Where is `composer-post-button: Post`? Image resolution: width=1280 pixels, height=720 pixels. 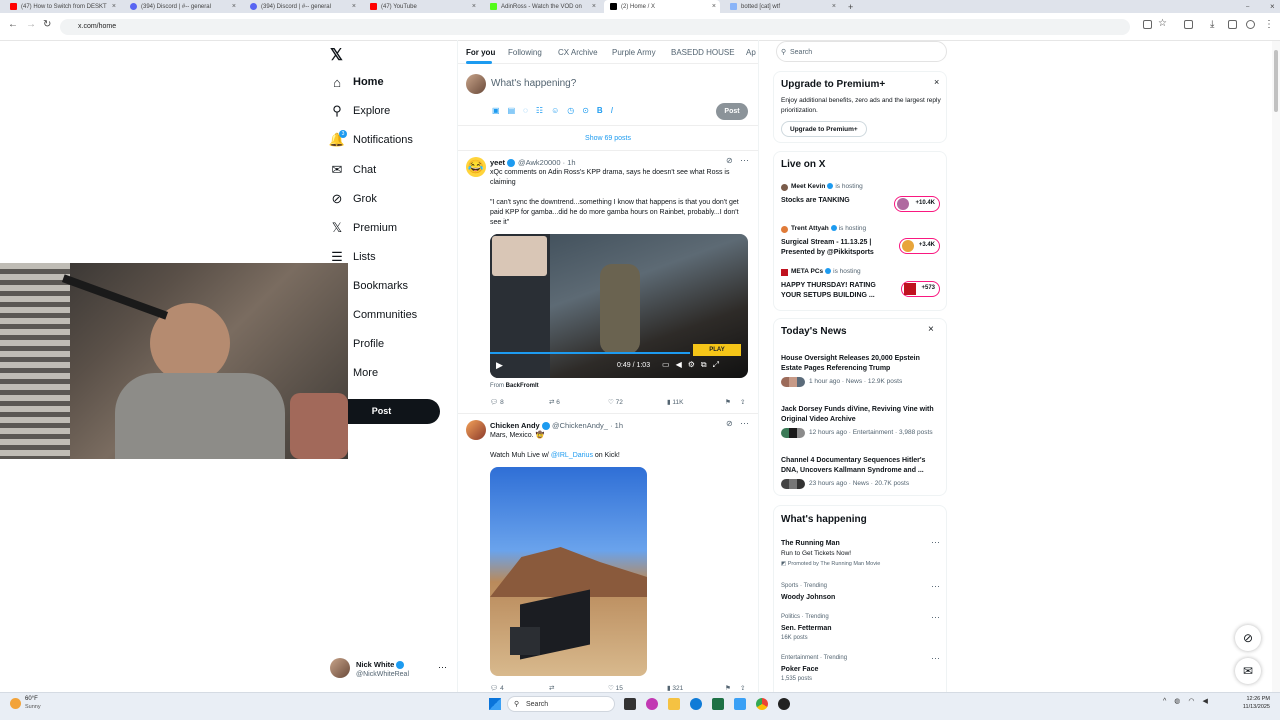
composer-post-button: Post is located at coordinates (732, 111).